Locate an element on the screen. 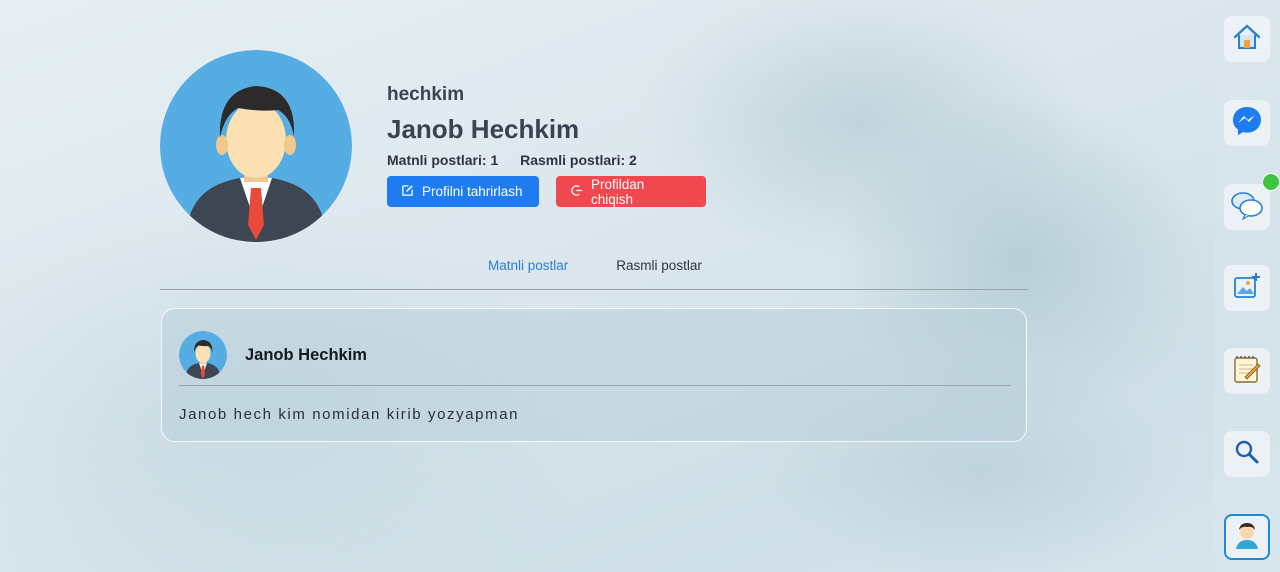  logout-label: Profildan chiqish is located at coordinates (618, 191).